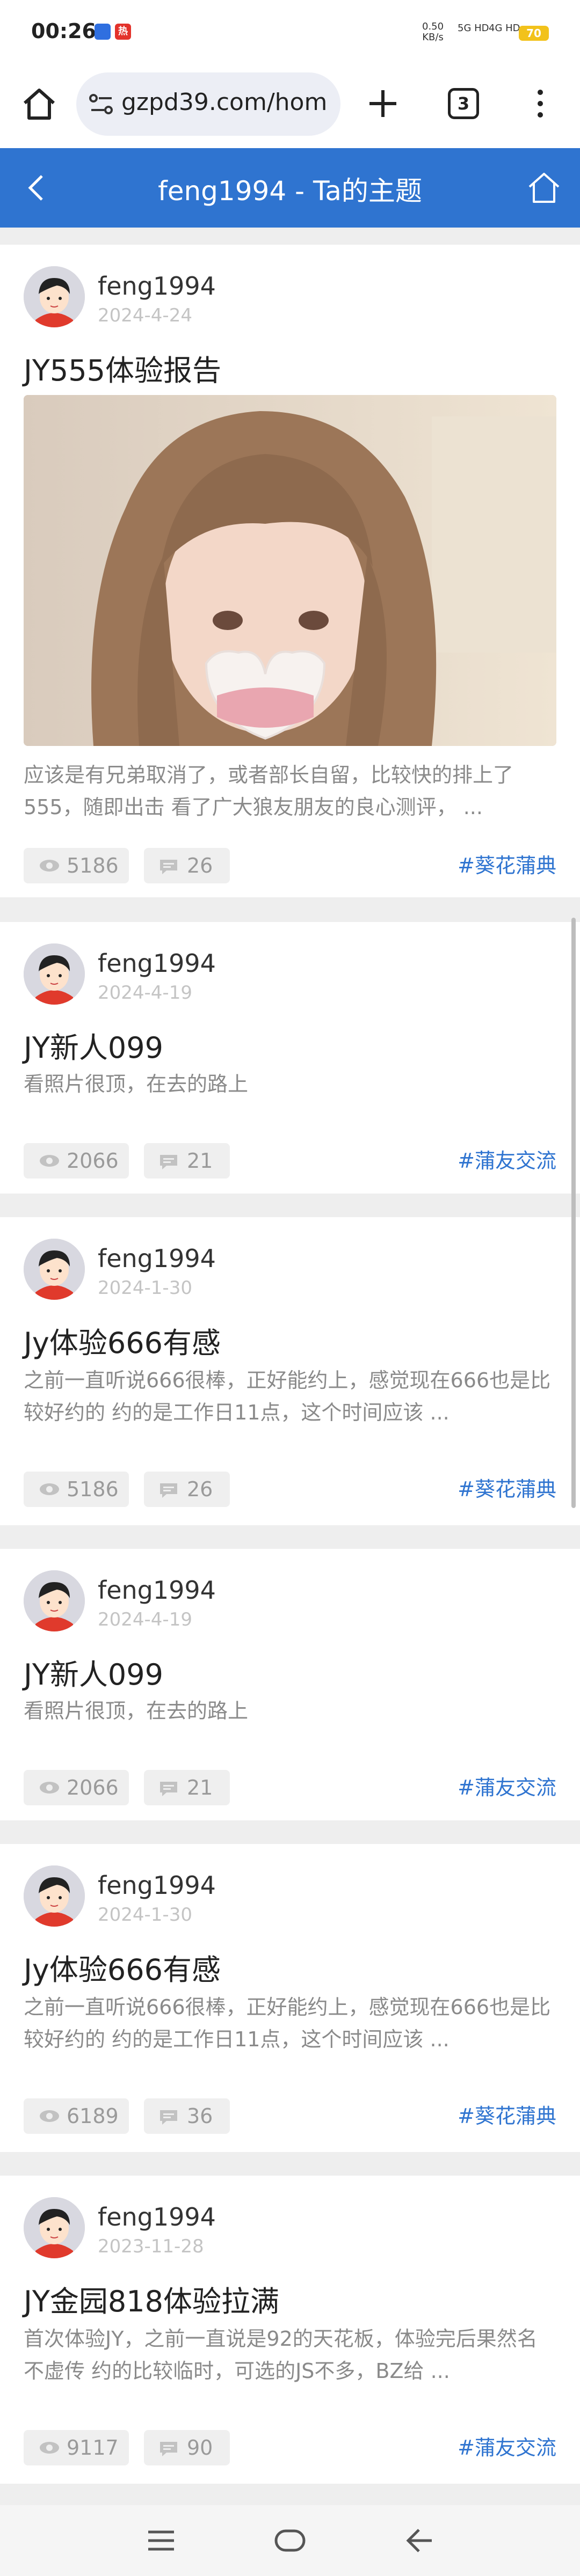 The height and width of the screenshot is (2576, 580). Describe the element at coordinates (200, 2116) in the screenshot. I see `comment-count-value: 36` at that location.